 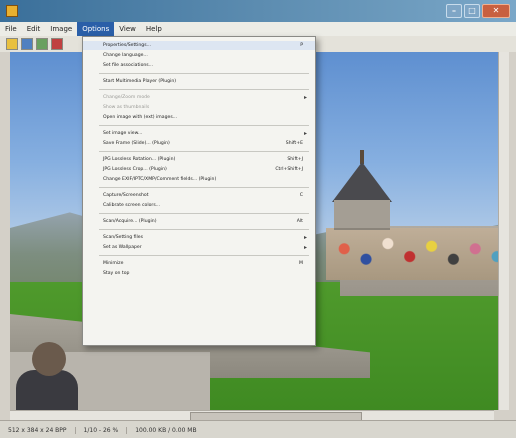 What do you see at coordinates (362, 157) in the screenshot?
I see `photo-tower-cross` at bounding box center [362, 157].